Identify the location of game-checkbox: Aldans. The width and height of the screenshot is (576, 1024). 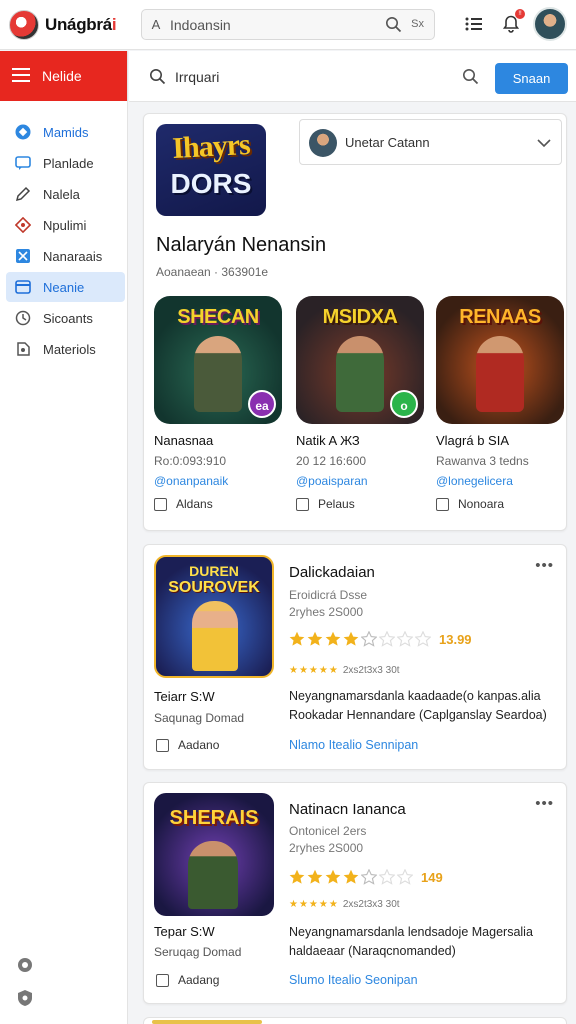
(219, 504).